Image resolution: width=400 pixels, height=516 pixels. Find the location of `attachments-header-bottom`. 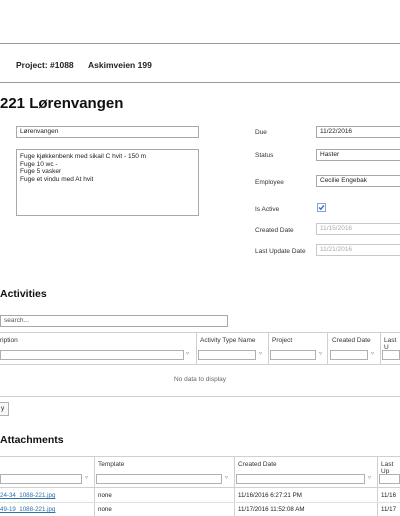

attachments-header-bottom is located at coordinates (200, 487).